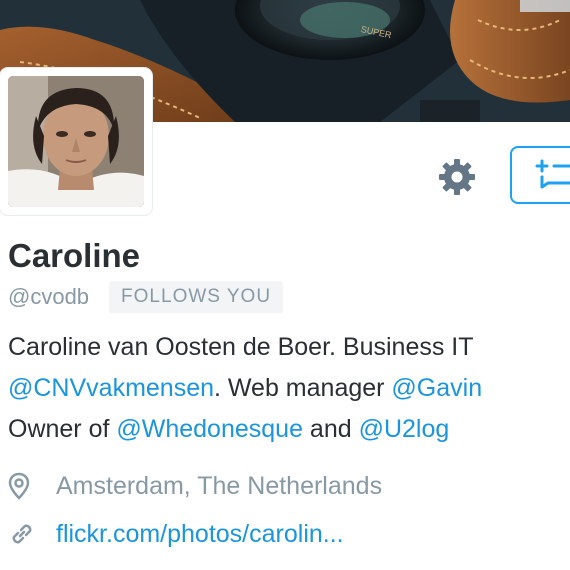 The height and width of the screenshot is (570, 570). I want to click on location-row: Amsterdam, The Netherlands, so click(195, 486).